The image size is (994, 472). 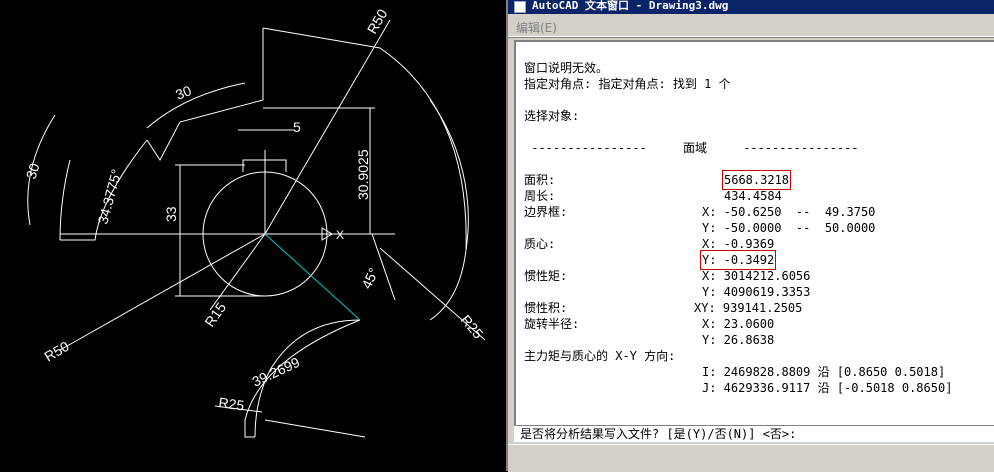 I want to click on moi-x: X: 3014212.6056, so click(x=756, y=276).